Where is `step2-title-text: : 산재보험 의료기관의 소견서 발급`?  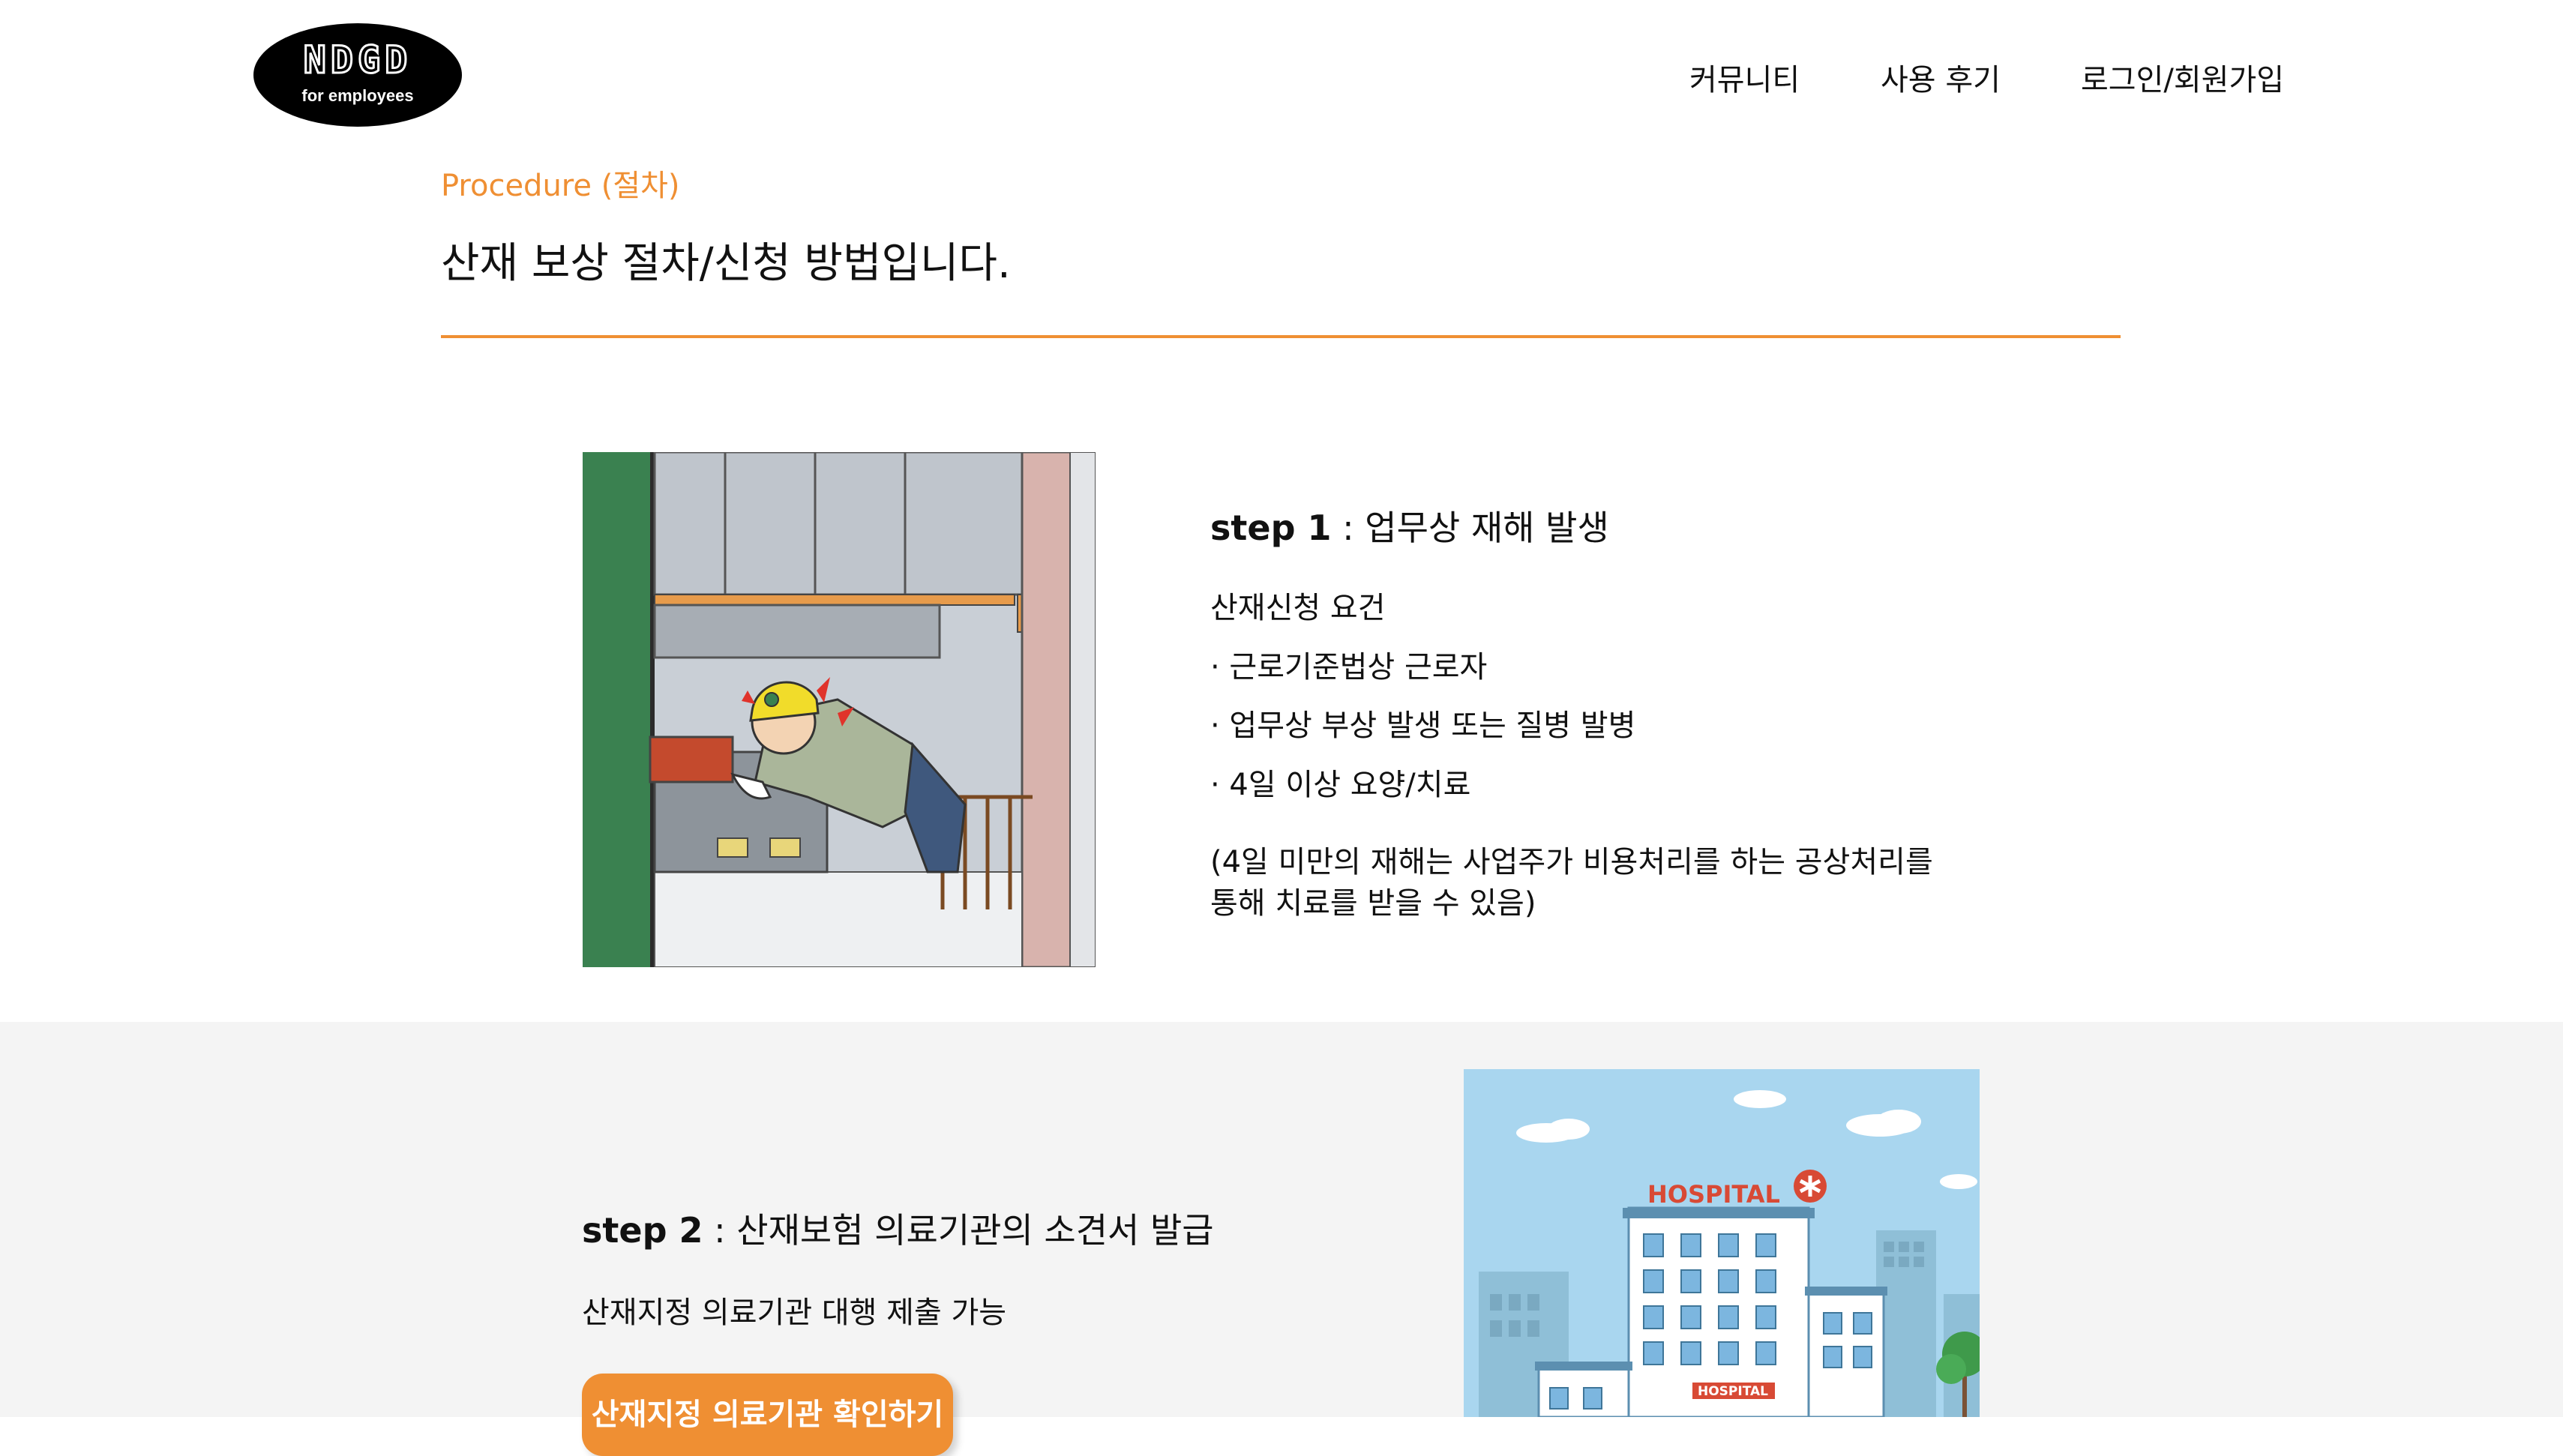 step2-title-text: : 산재보험 의료기관의 소견서 발급 is located at coordinates (958, 1230).